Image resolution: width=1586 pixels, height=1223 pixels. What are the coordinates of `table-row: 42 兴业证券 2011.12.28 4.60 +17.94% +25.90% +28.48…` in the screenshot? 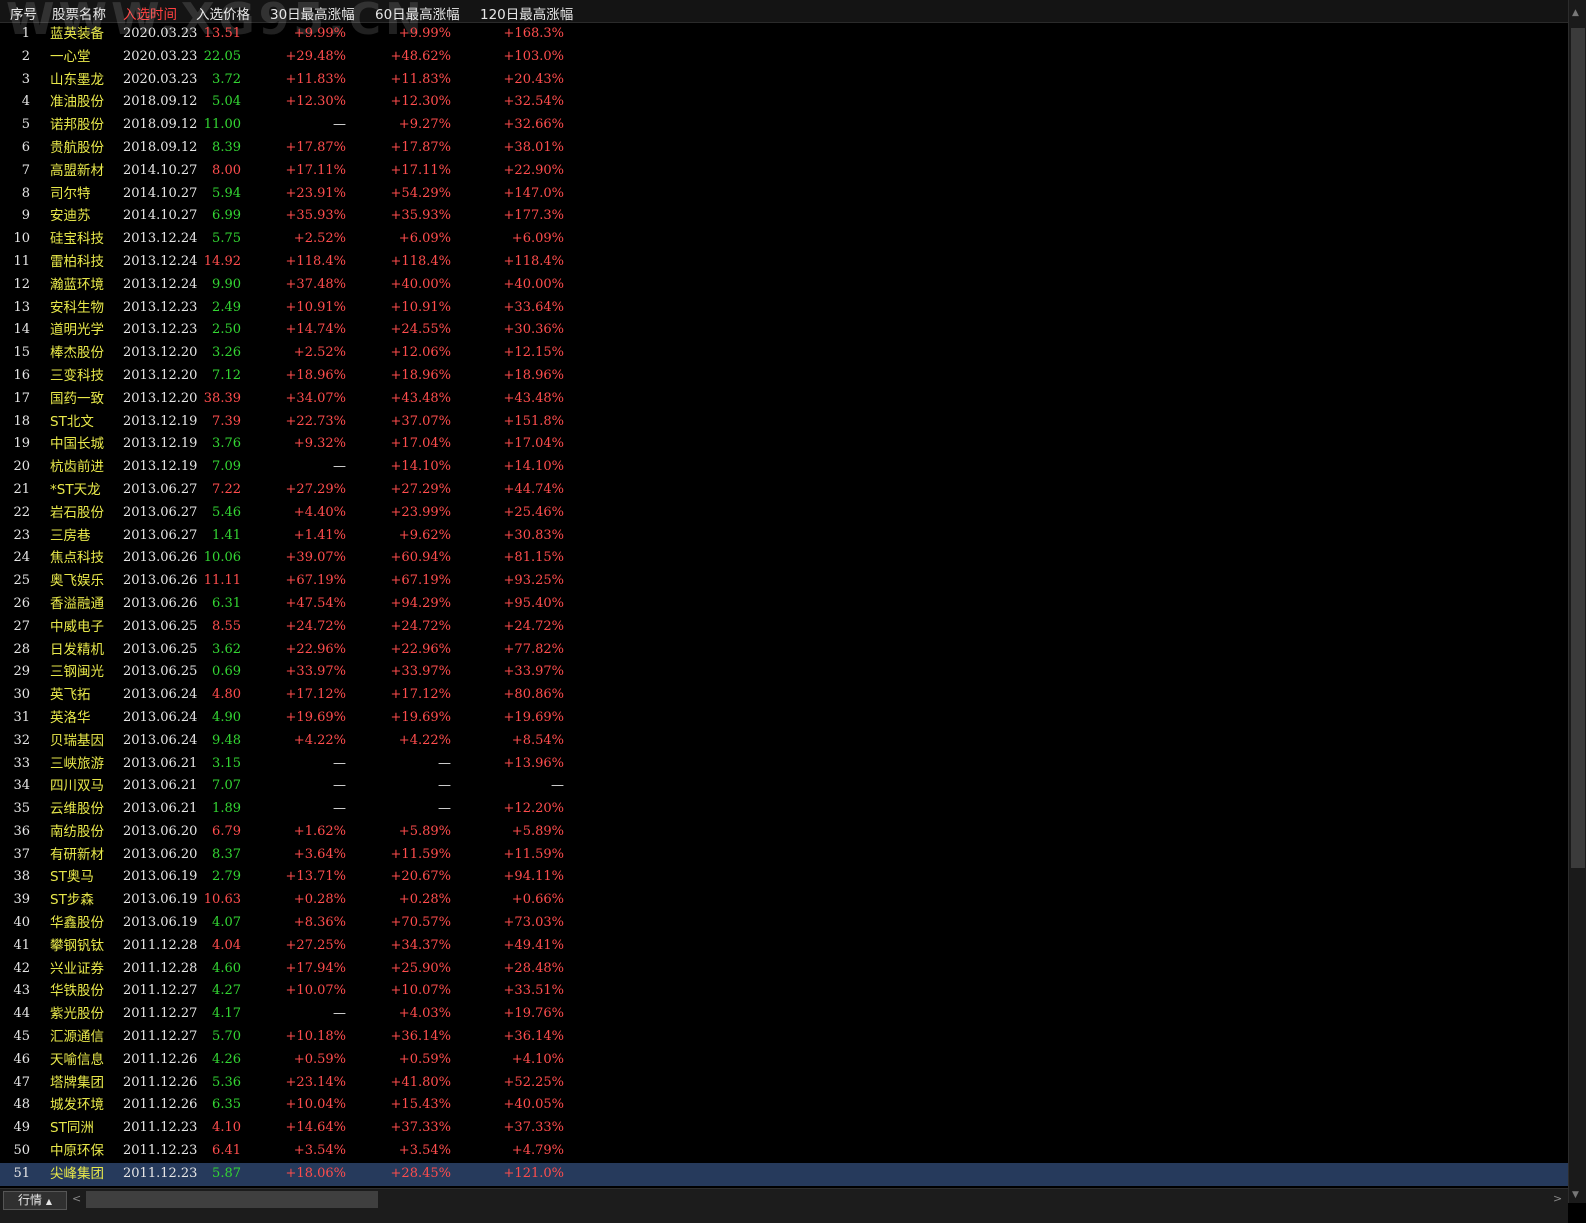 It's located at (784, 969).